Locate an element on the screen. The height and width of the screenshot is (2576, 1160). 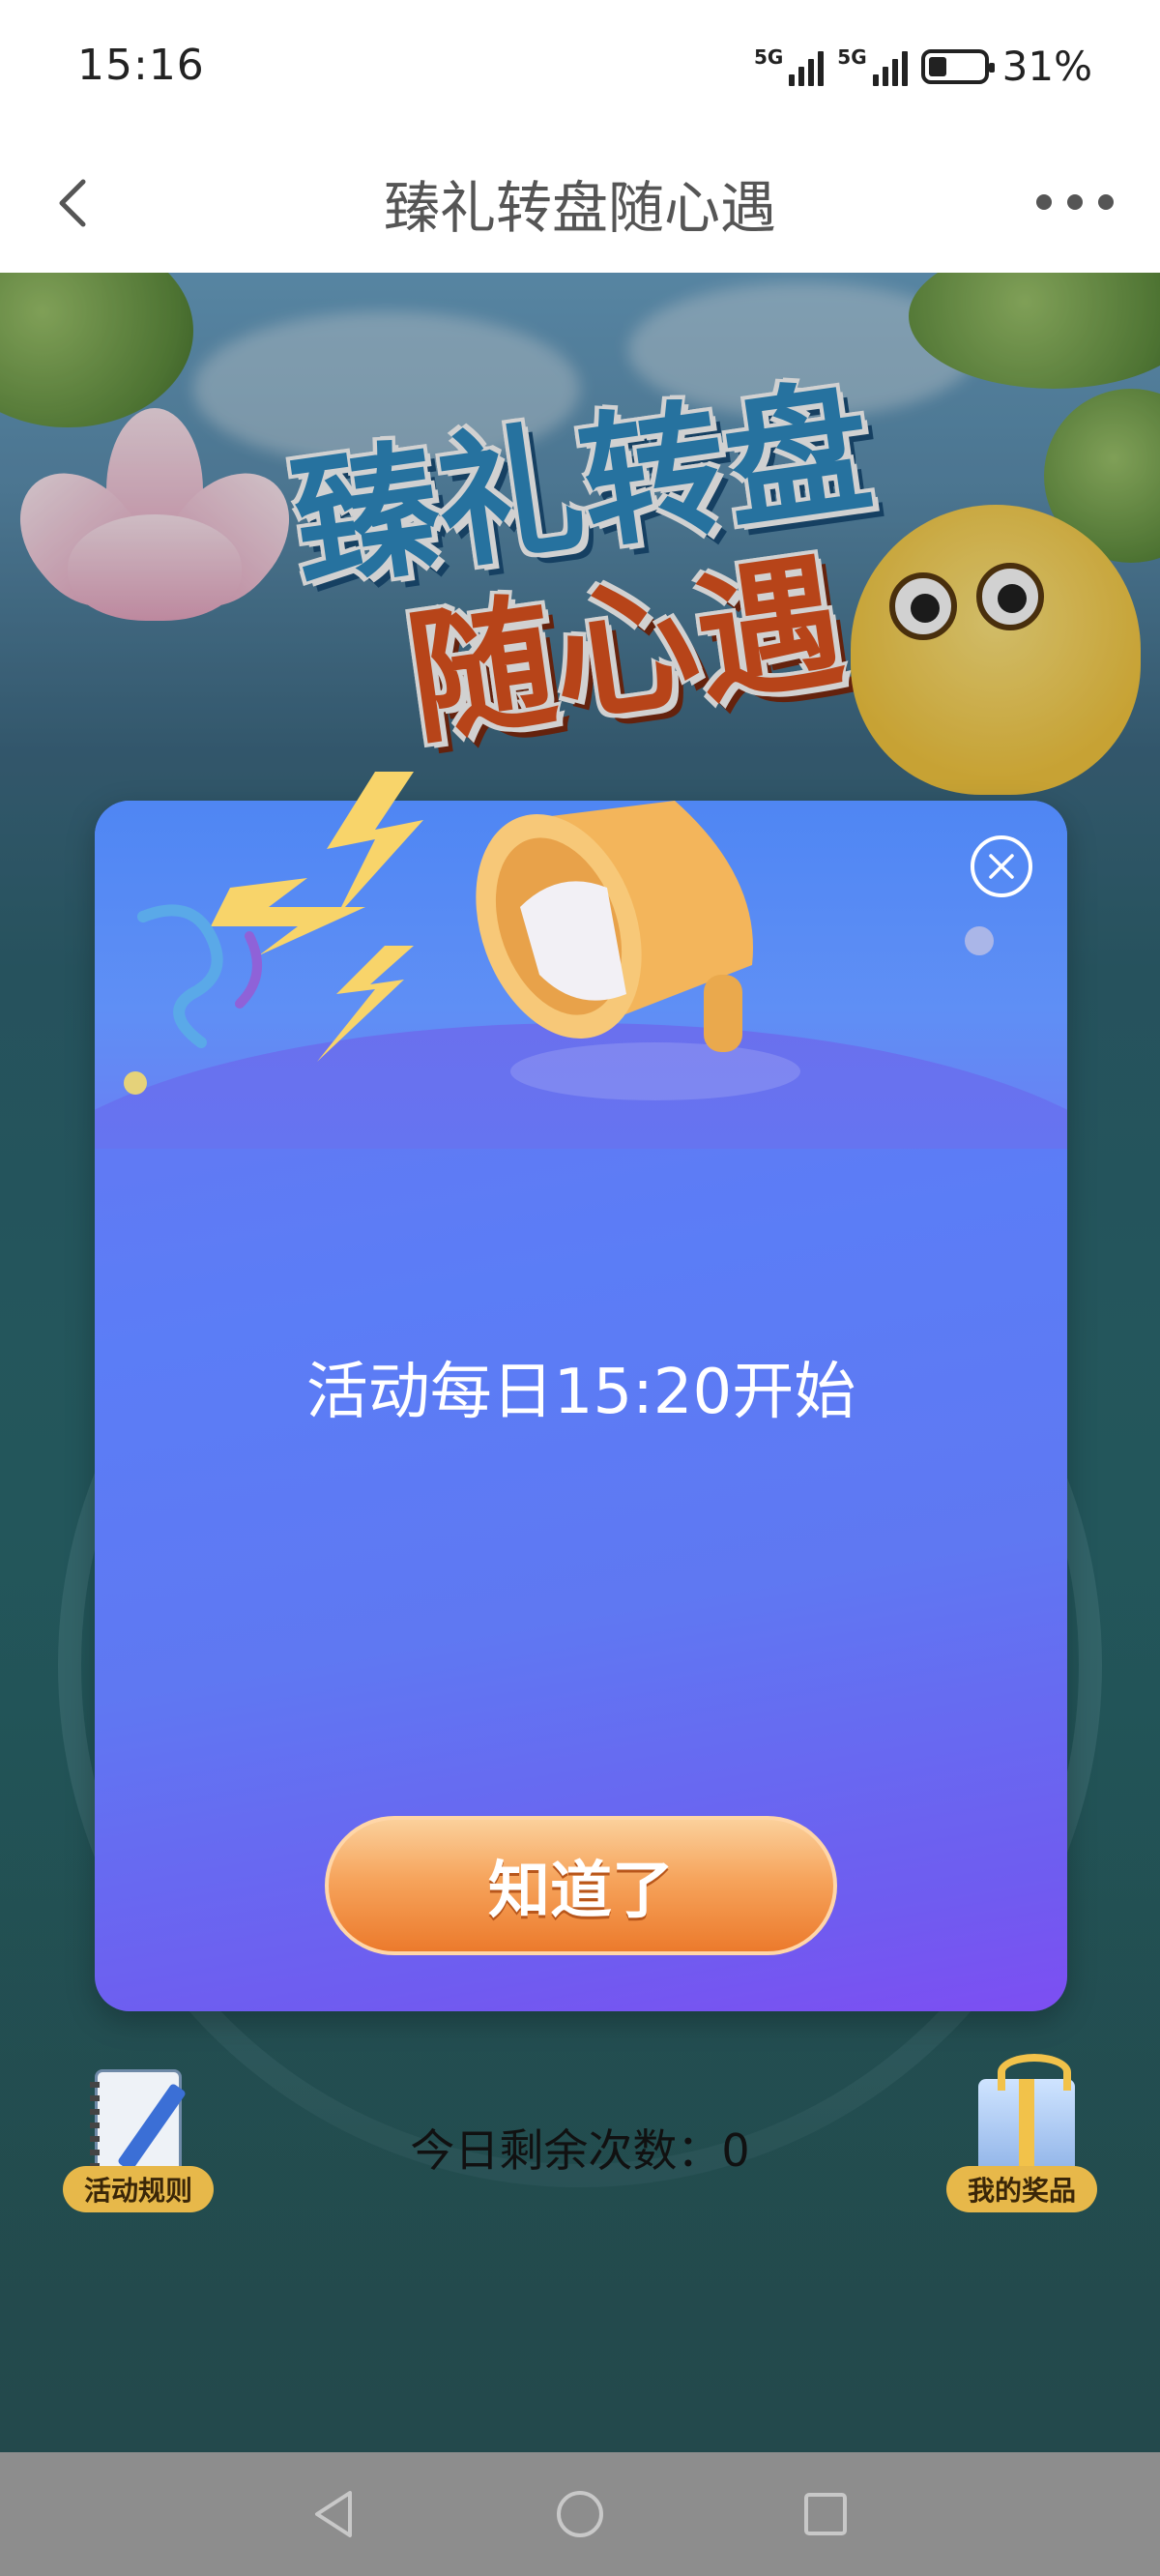
system-nav-bar is located at coordinates (580, 2514).